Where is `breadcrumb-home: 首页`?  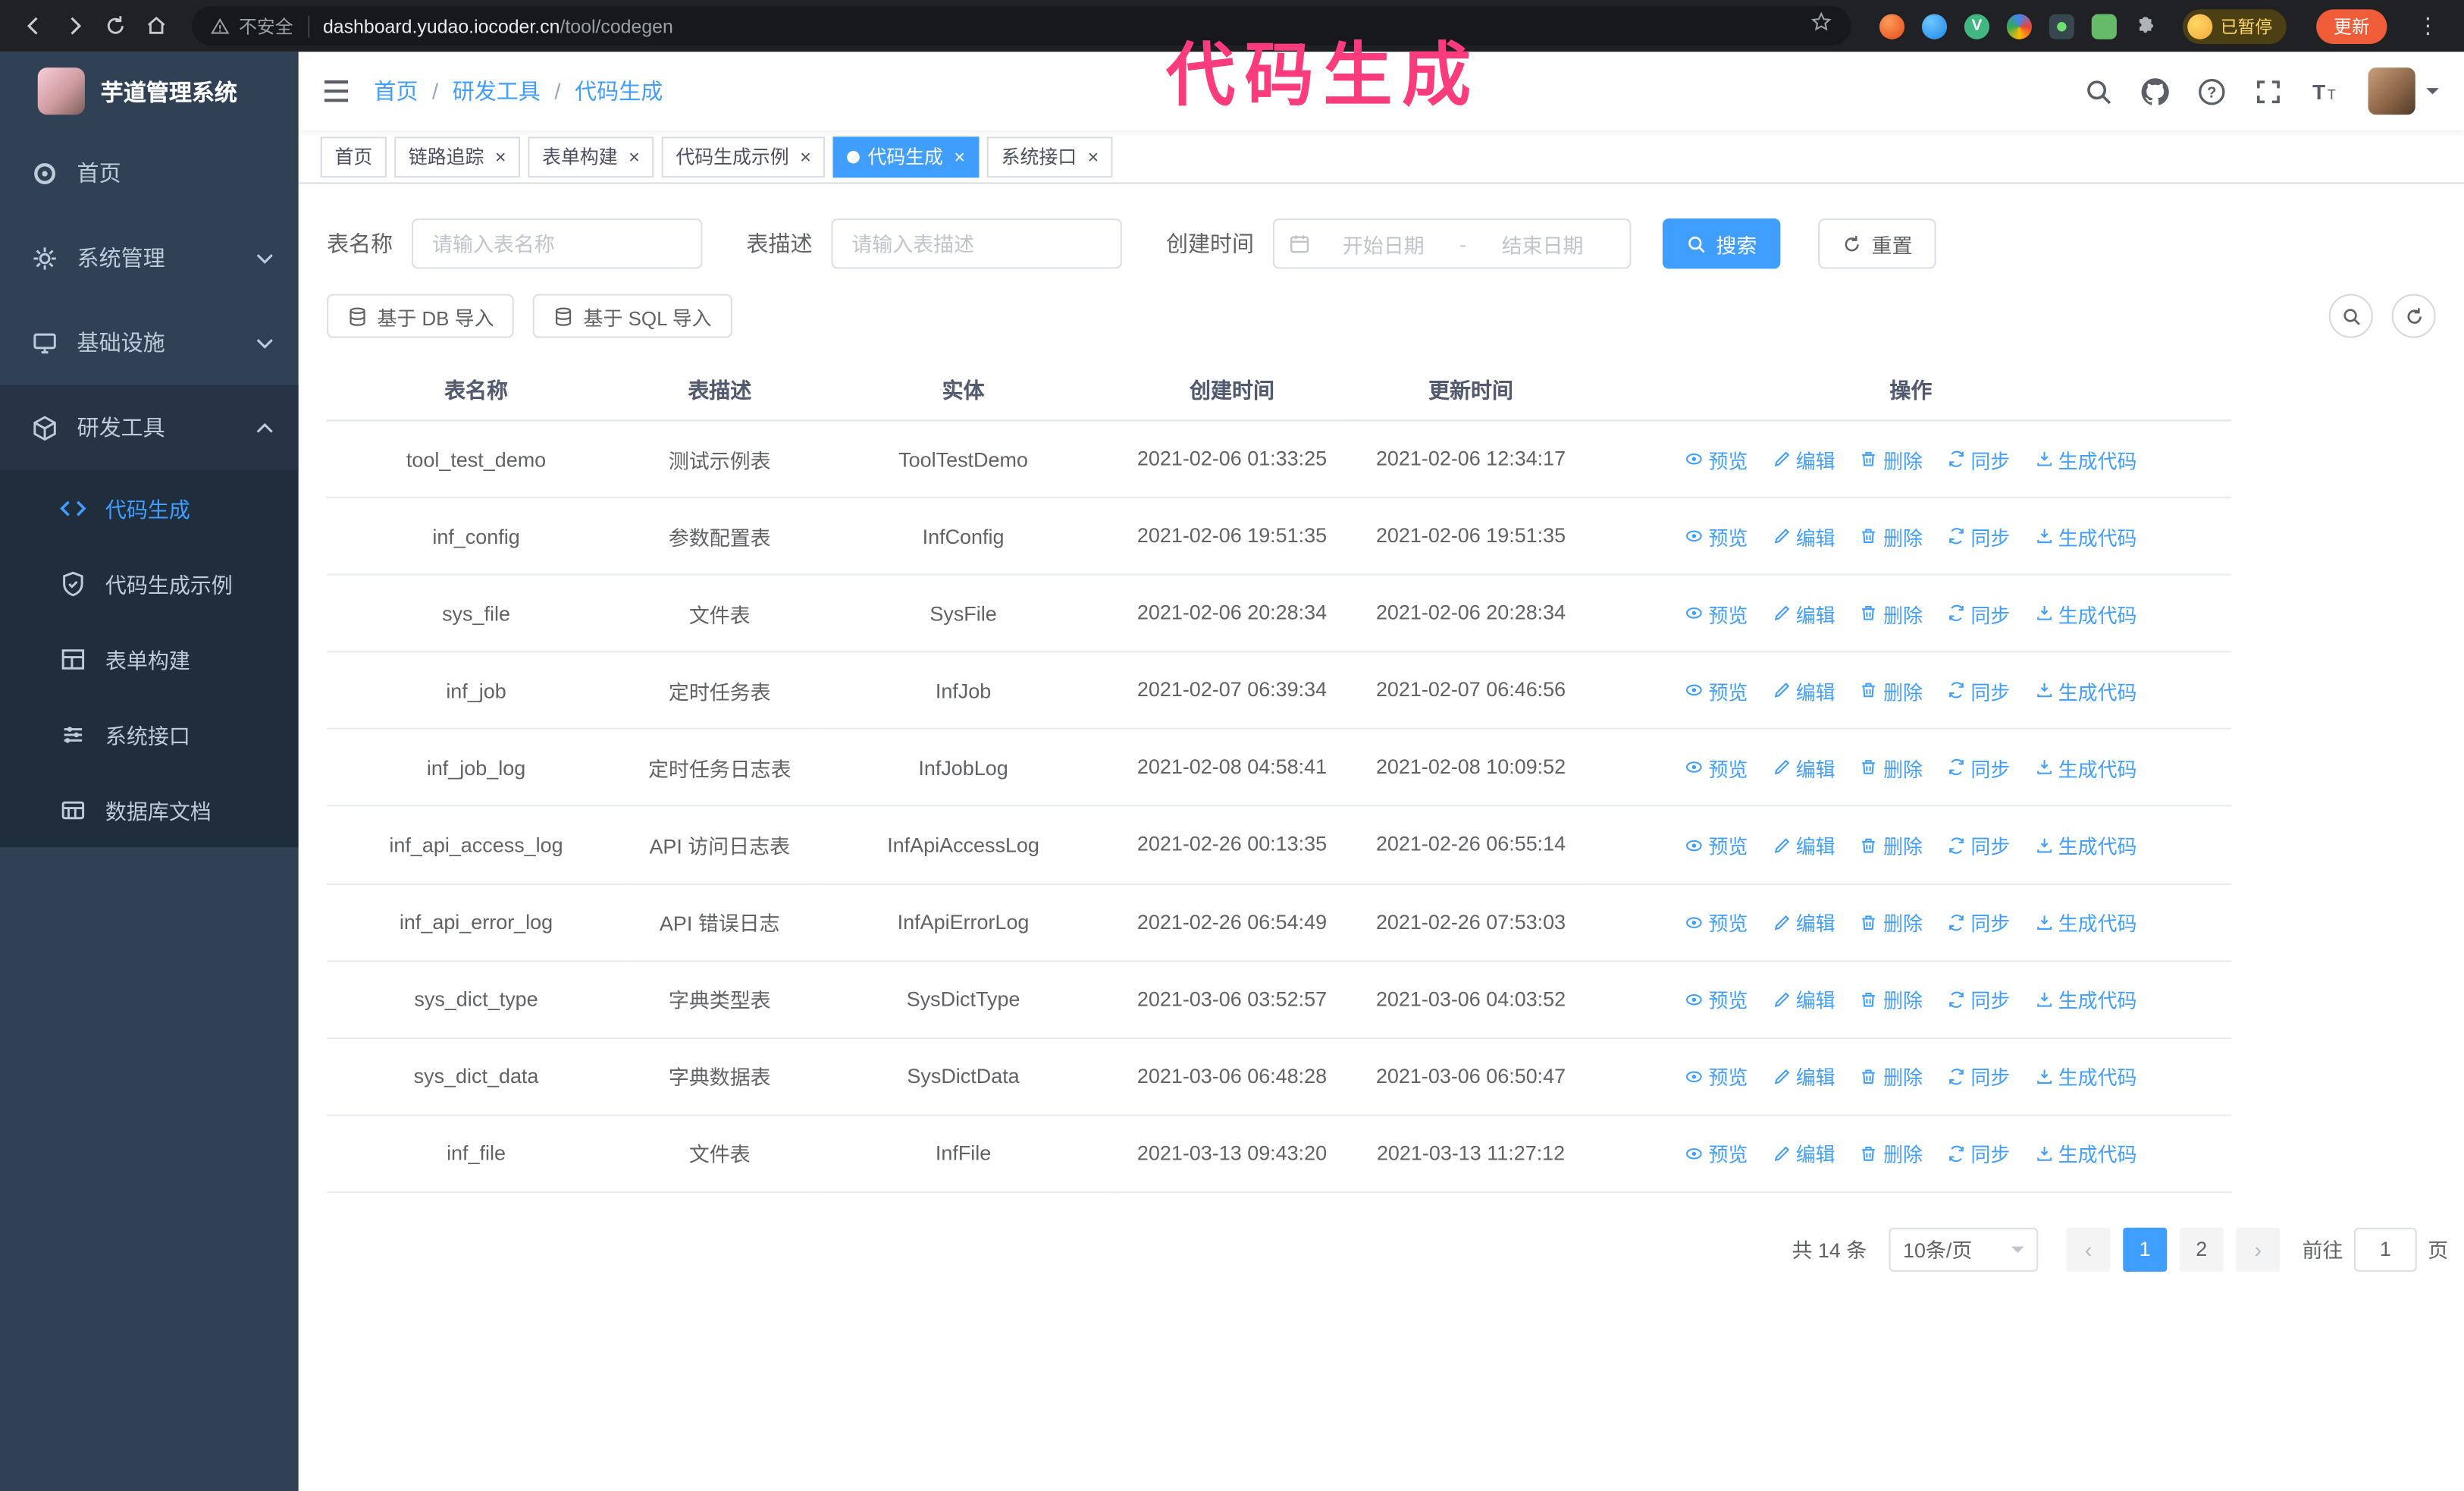 breadcrumb-home: 首页 is located at coordinates (396, 90).